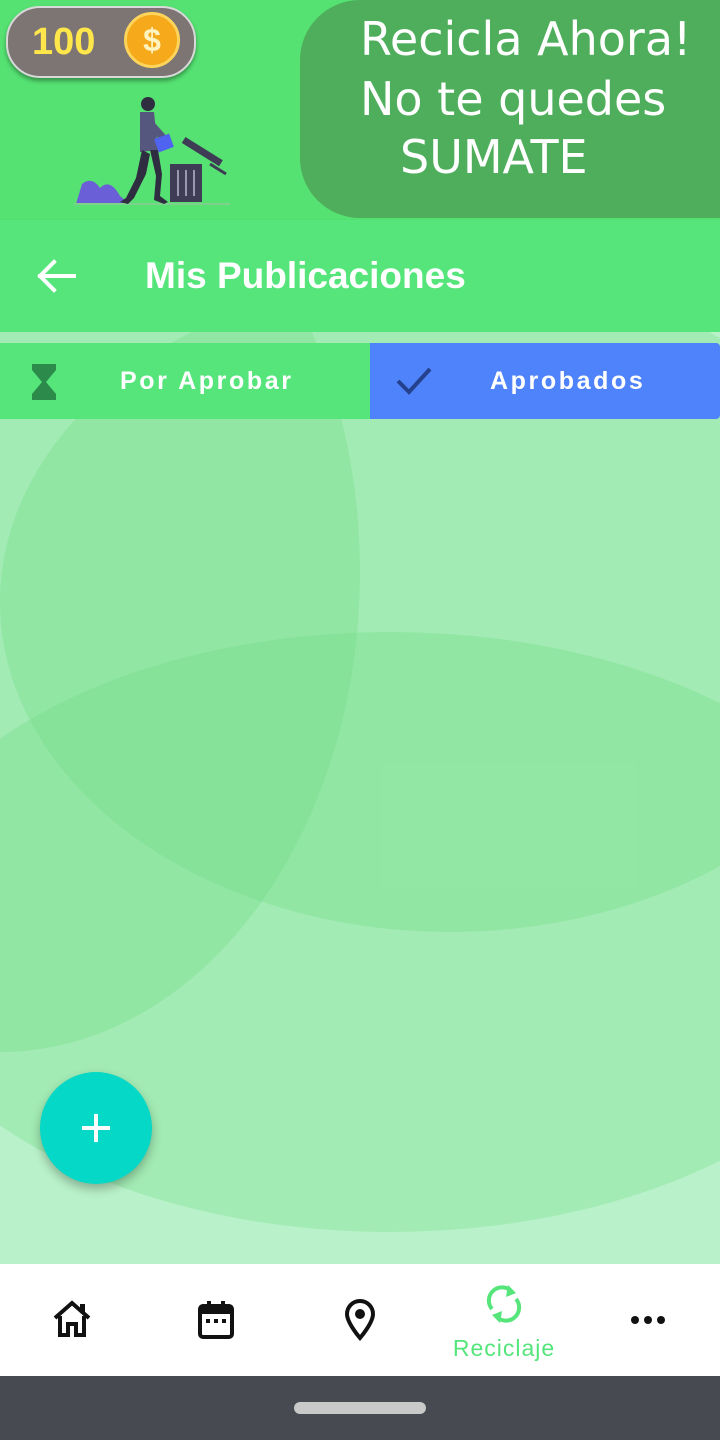 This screenshot has height=1440, width=720. What do you see at coordinates (44, 382) in the screenshot?
I see `hourglass-icon` at bounding box center [44, 382].